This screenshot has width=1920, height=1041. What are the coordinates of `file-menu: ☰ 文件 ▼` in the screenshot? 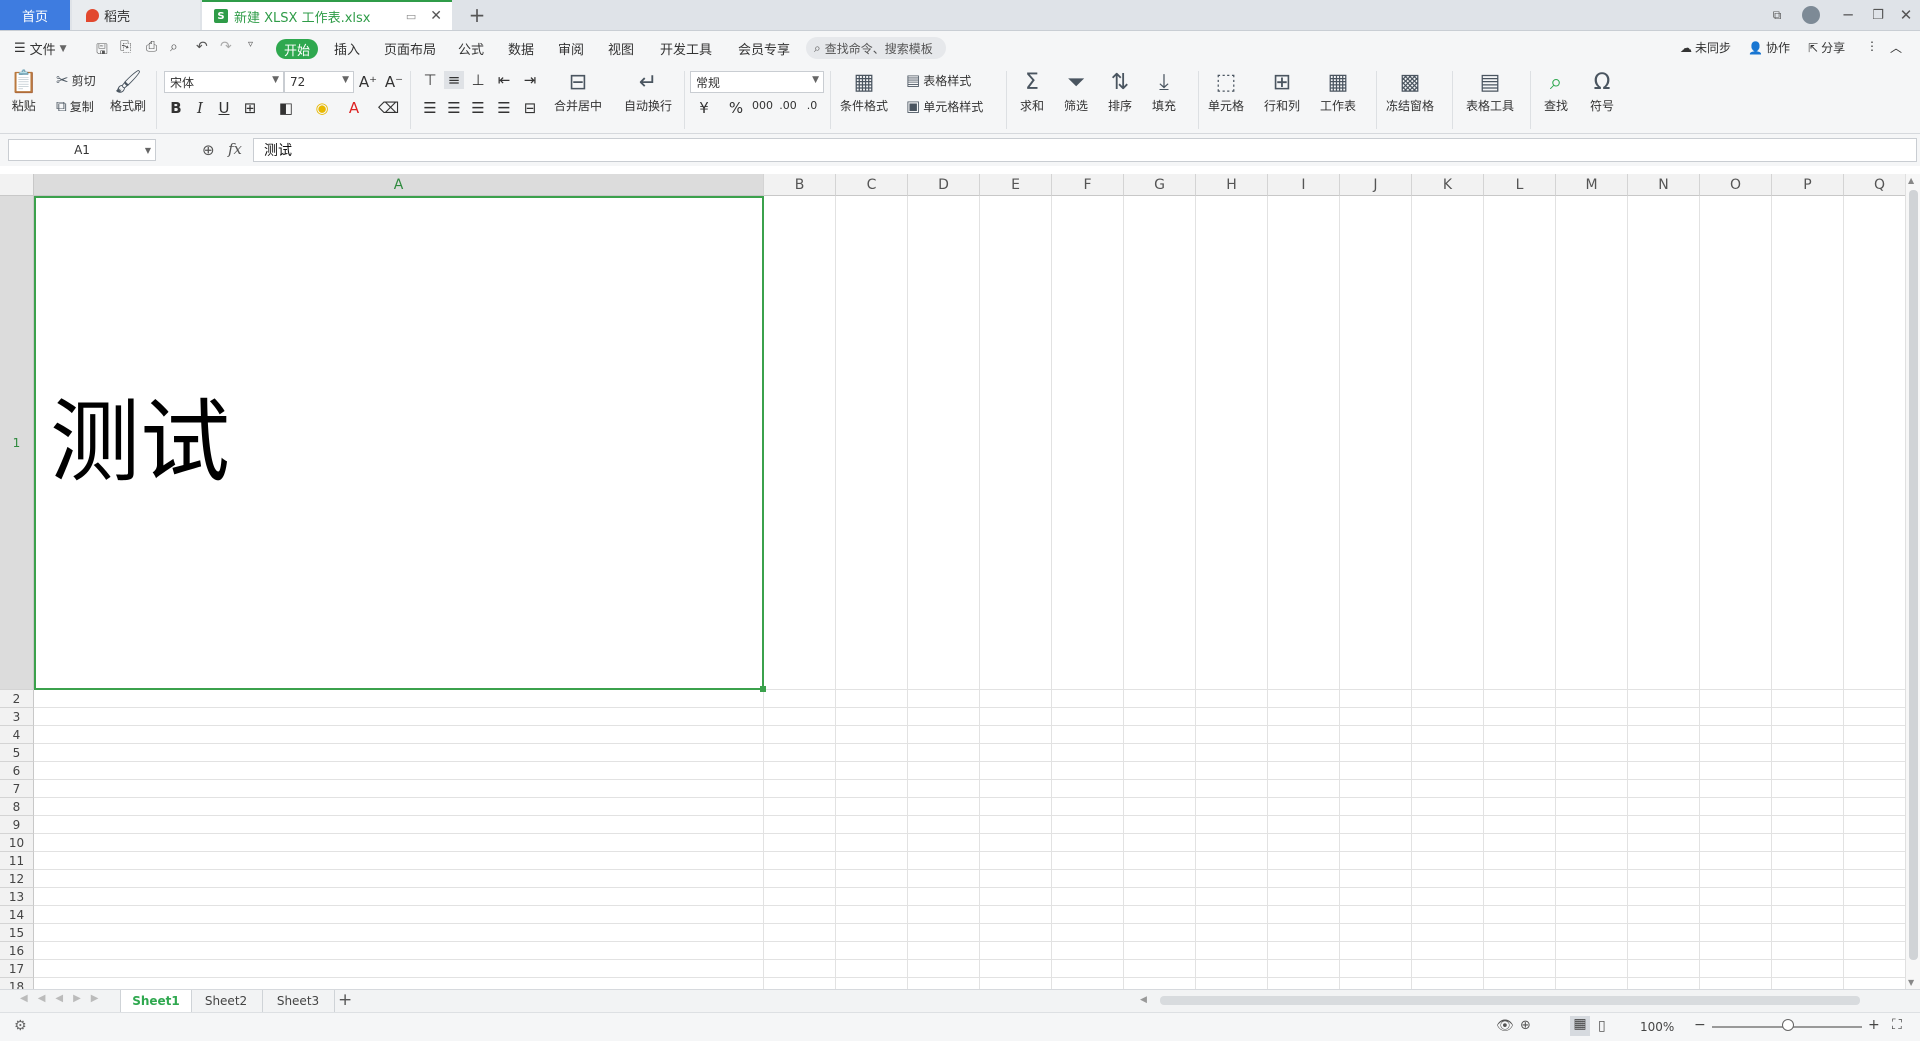 It's located at (40, 48).